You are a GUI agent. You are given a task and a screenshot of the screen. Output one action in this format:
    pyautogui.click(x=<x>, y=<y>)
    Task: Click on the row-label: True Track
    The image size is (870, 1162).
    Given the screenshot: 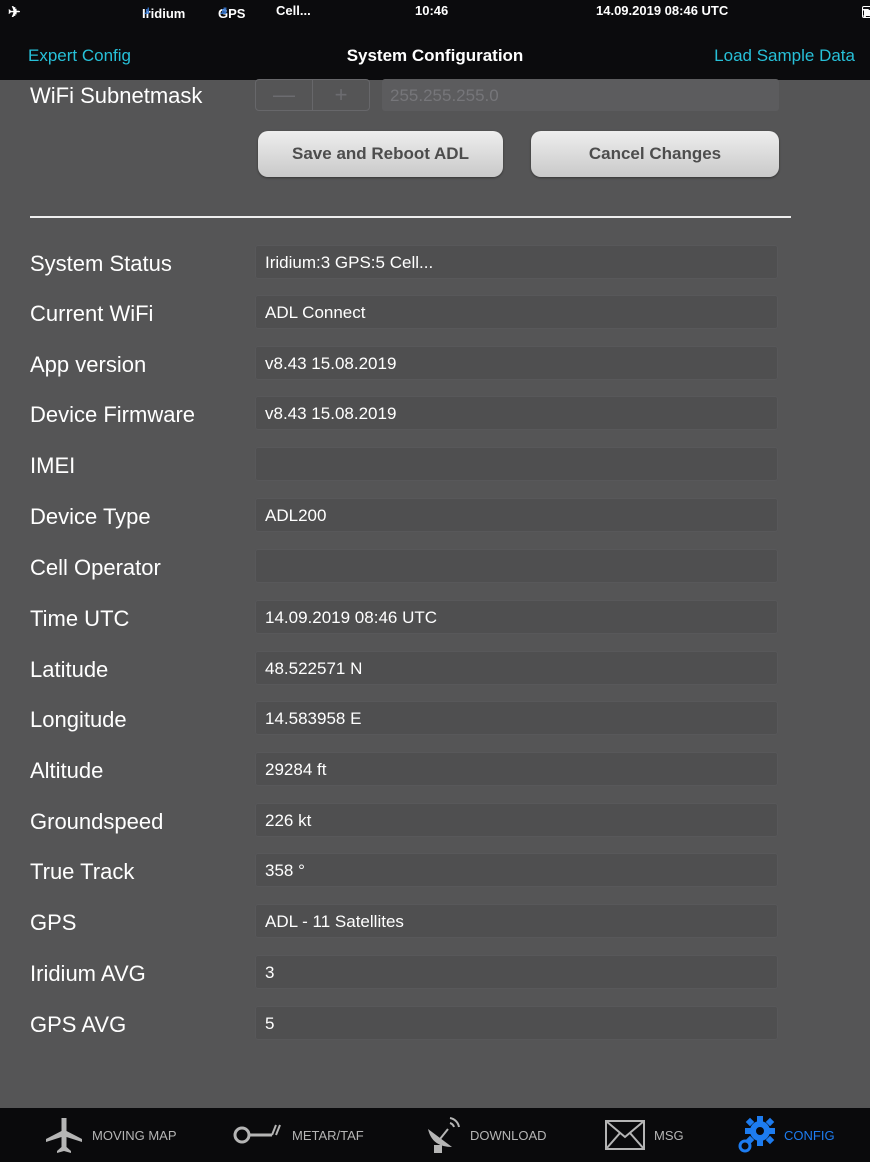 What is the action you would take?
    pyautogui.click(x=82, y=871)
    